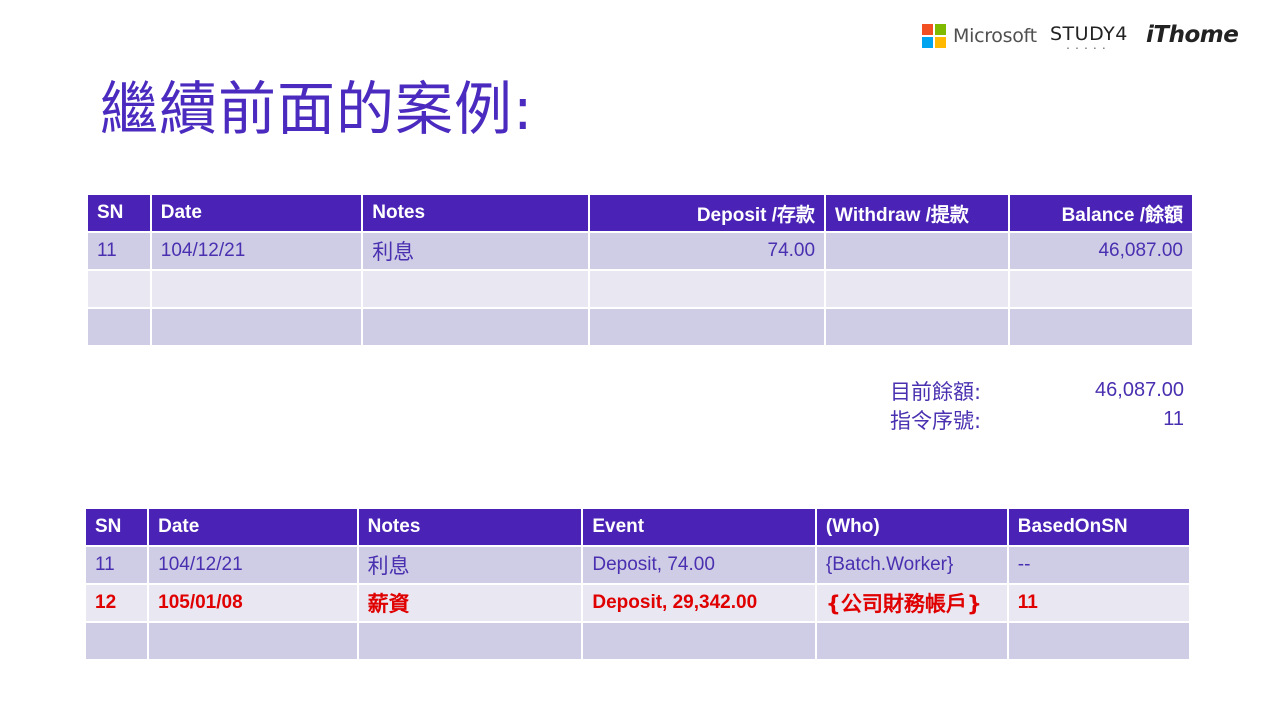  What do you see at coordinates (699, 603) in the screenshot?
I see `cell-event: Deposit, 29,342.00` at bounding box center [699, 603].